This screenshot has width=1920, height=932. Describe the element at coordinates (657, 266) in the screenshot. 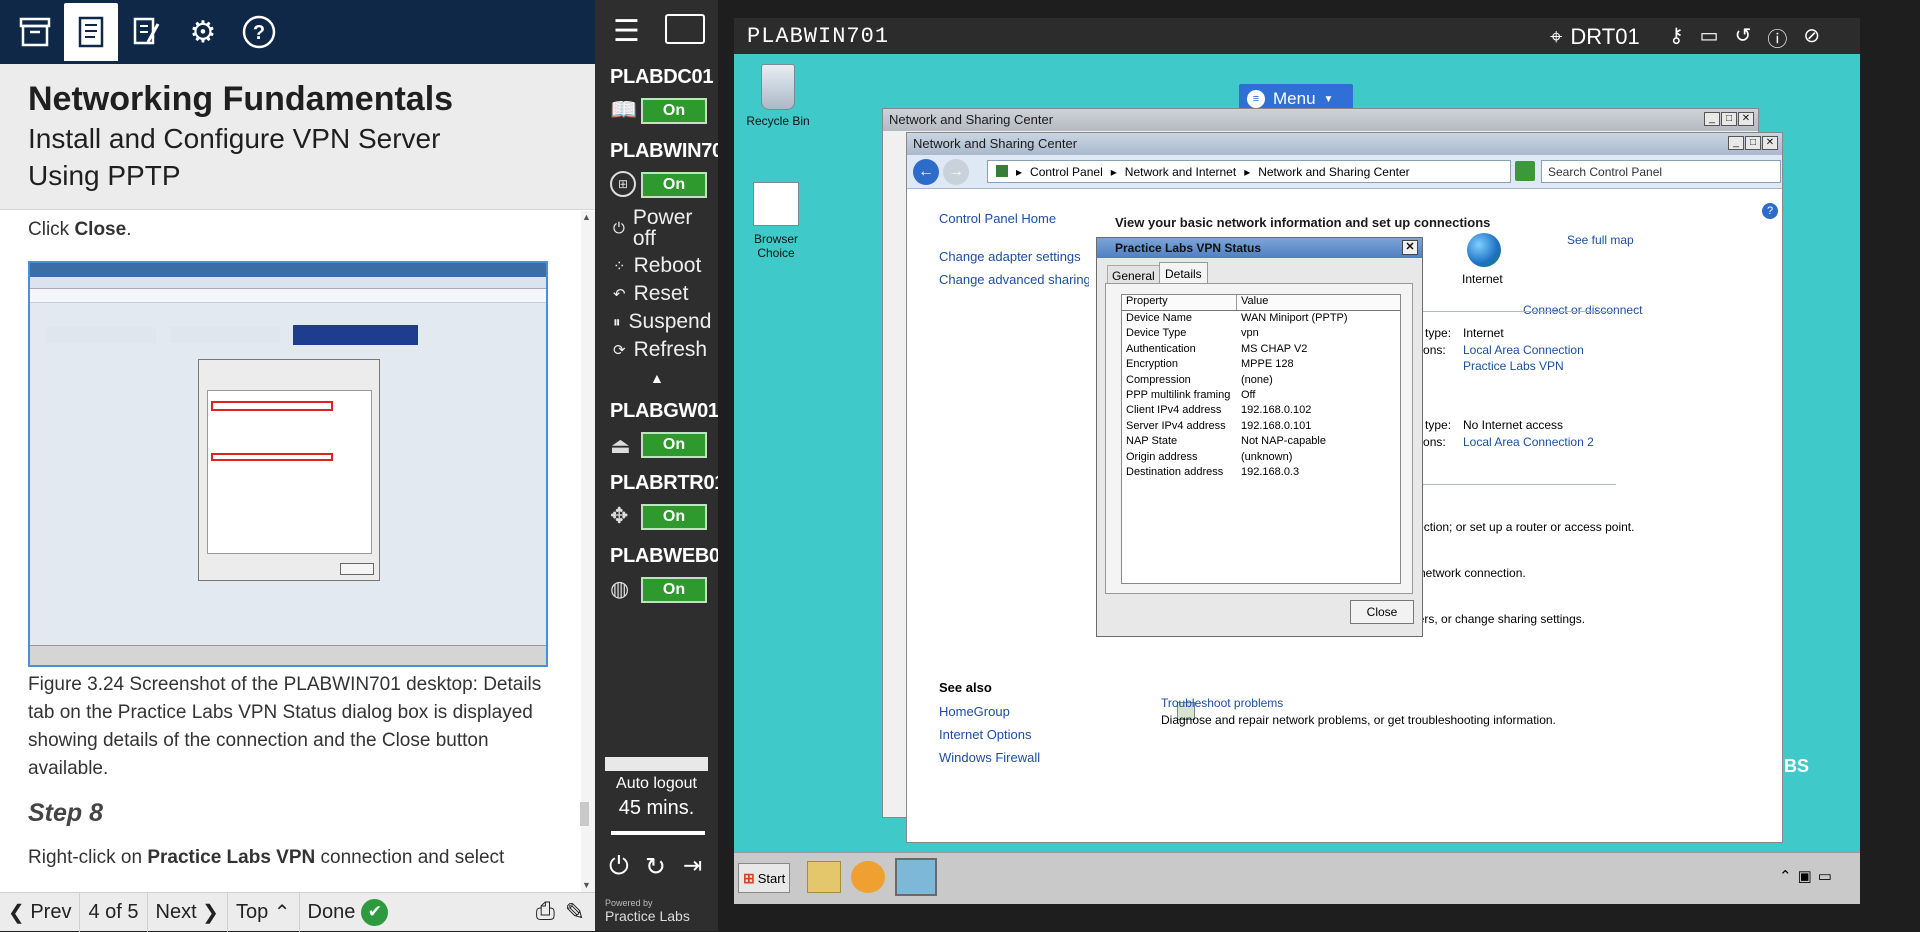

I see `reboot-item: ⁘ Reboot` at that location.